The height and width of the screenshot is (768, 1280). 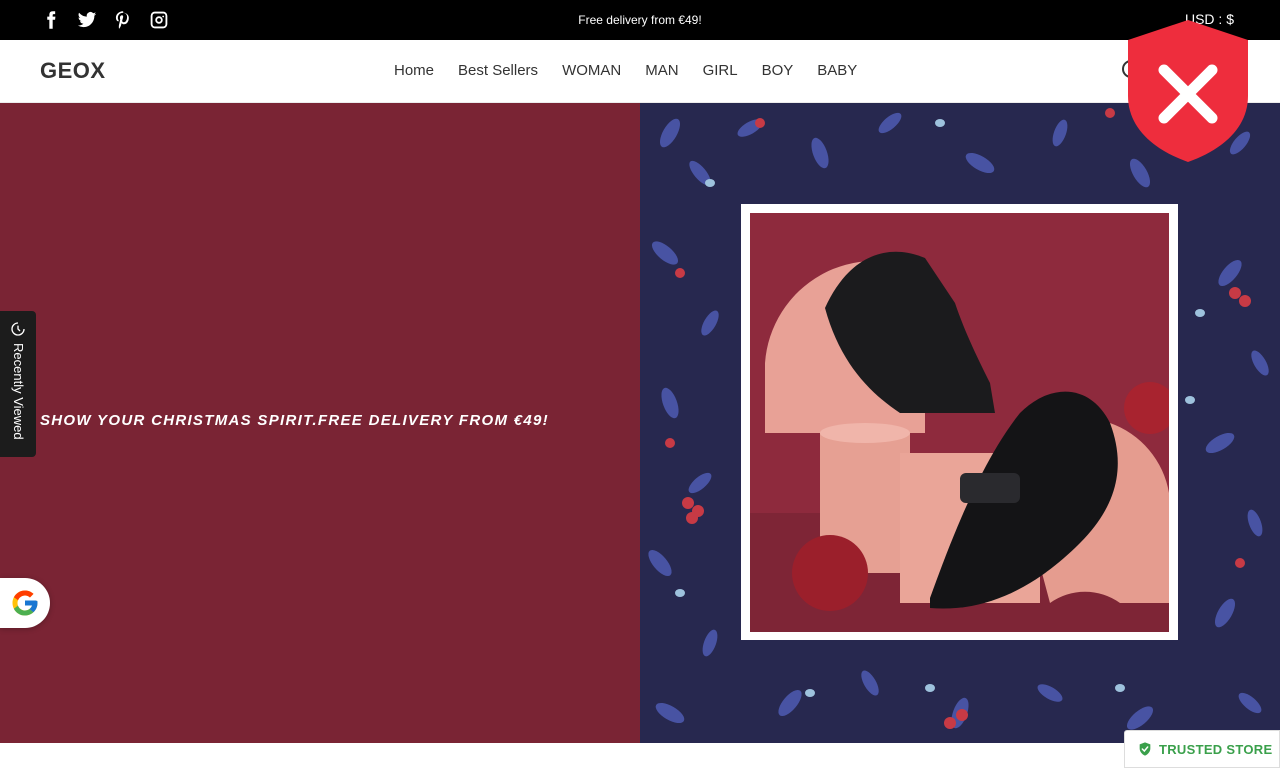 I want to click on recently-viewed-label: Recently Viewed, so click(x=18, y=391).